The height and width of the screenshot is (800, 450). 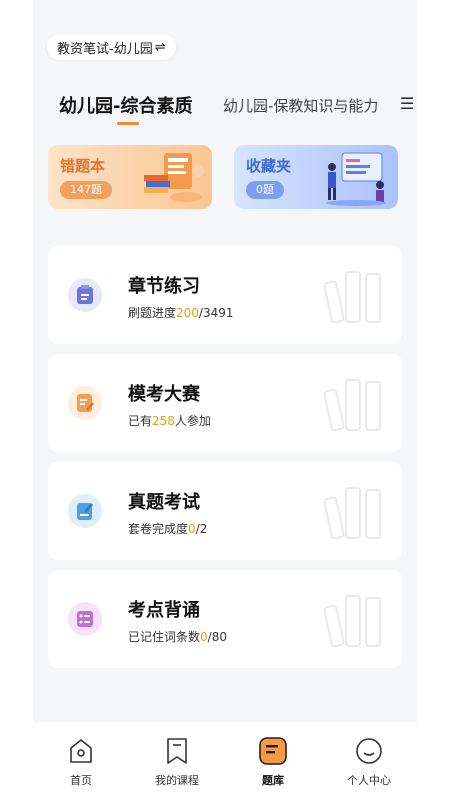 I want to click on question-bank-icon, so click(x=273, y=751).